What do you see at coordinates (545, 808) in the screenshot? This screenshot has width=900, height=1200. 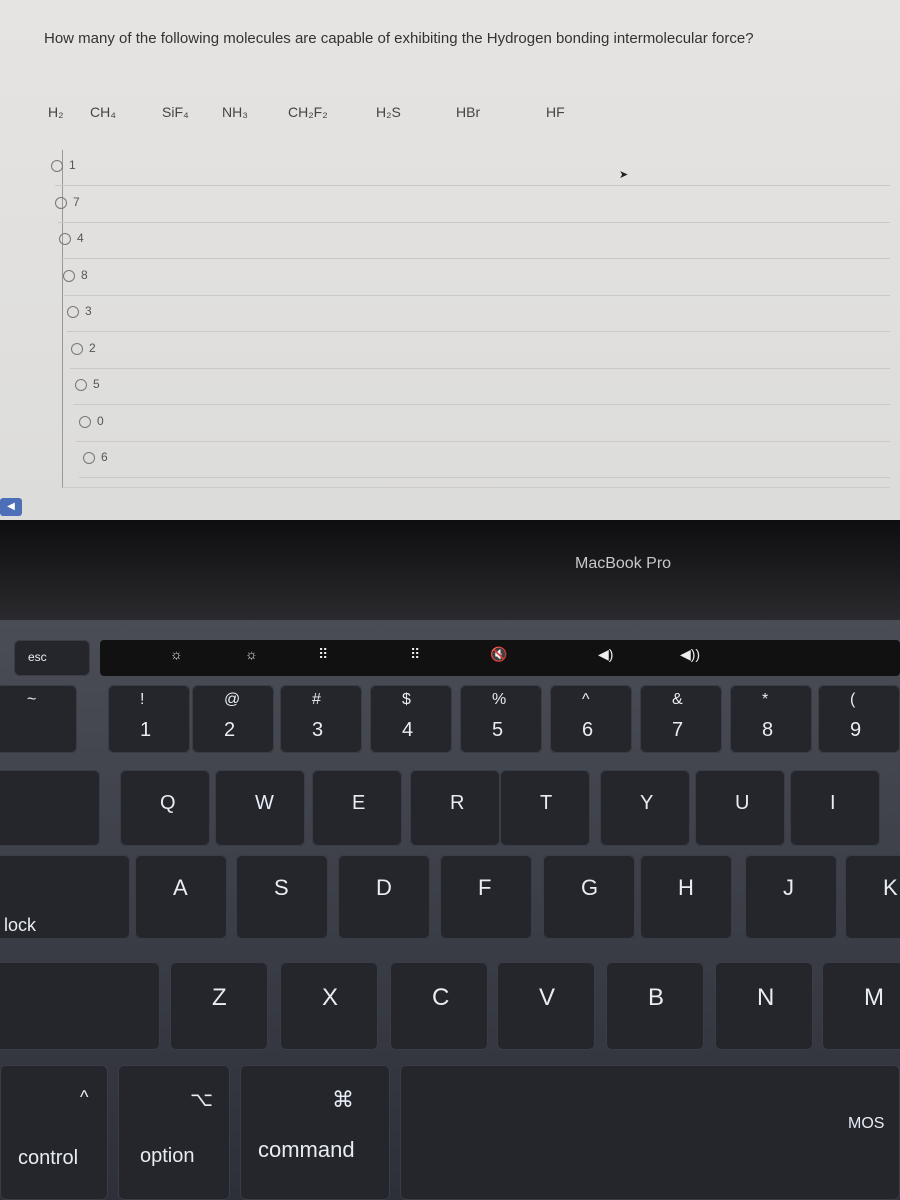 I see `key-t: T` at bounding box center [545, 808].